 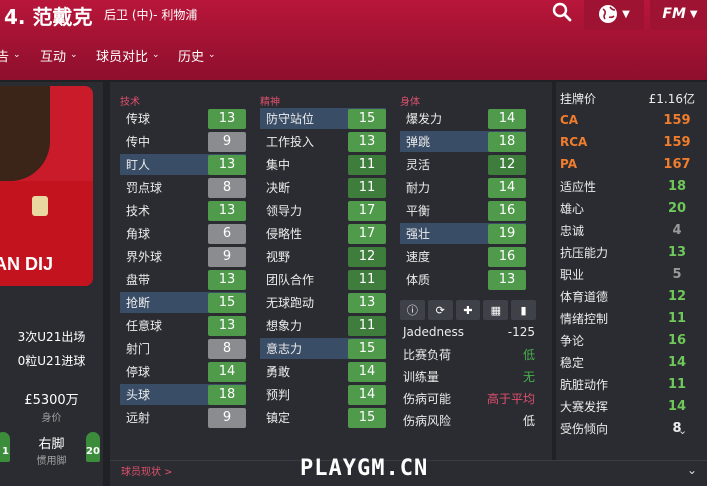 What do you see at coordinates (323, 394) in the screenshot?
I see `attribute-row-mental: 预判 14` at bounding box center [323, 394].